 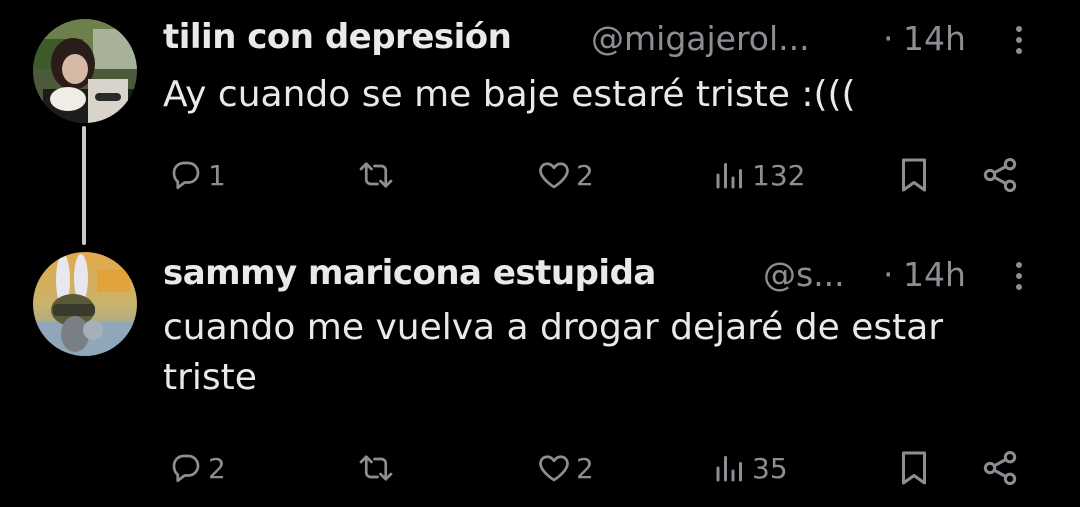 I want to click on tweet-header: tilin con depresión @migajerol... · 14h, so click(x=621, y=38).